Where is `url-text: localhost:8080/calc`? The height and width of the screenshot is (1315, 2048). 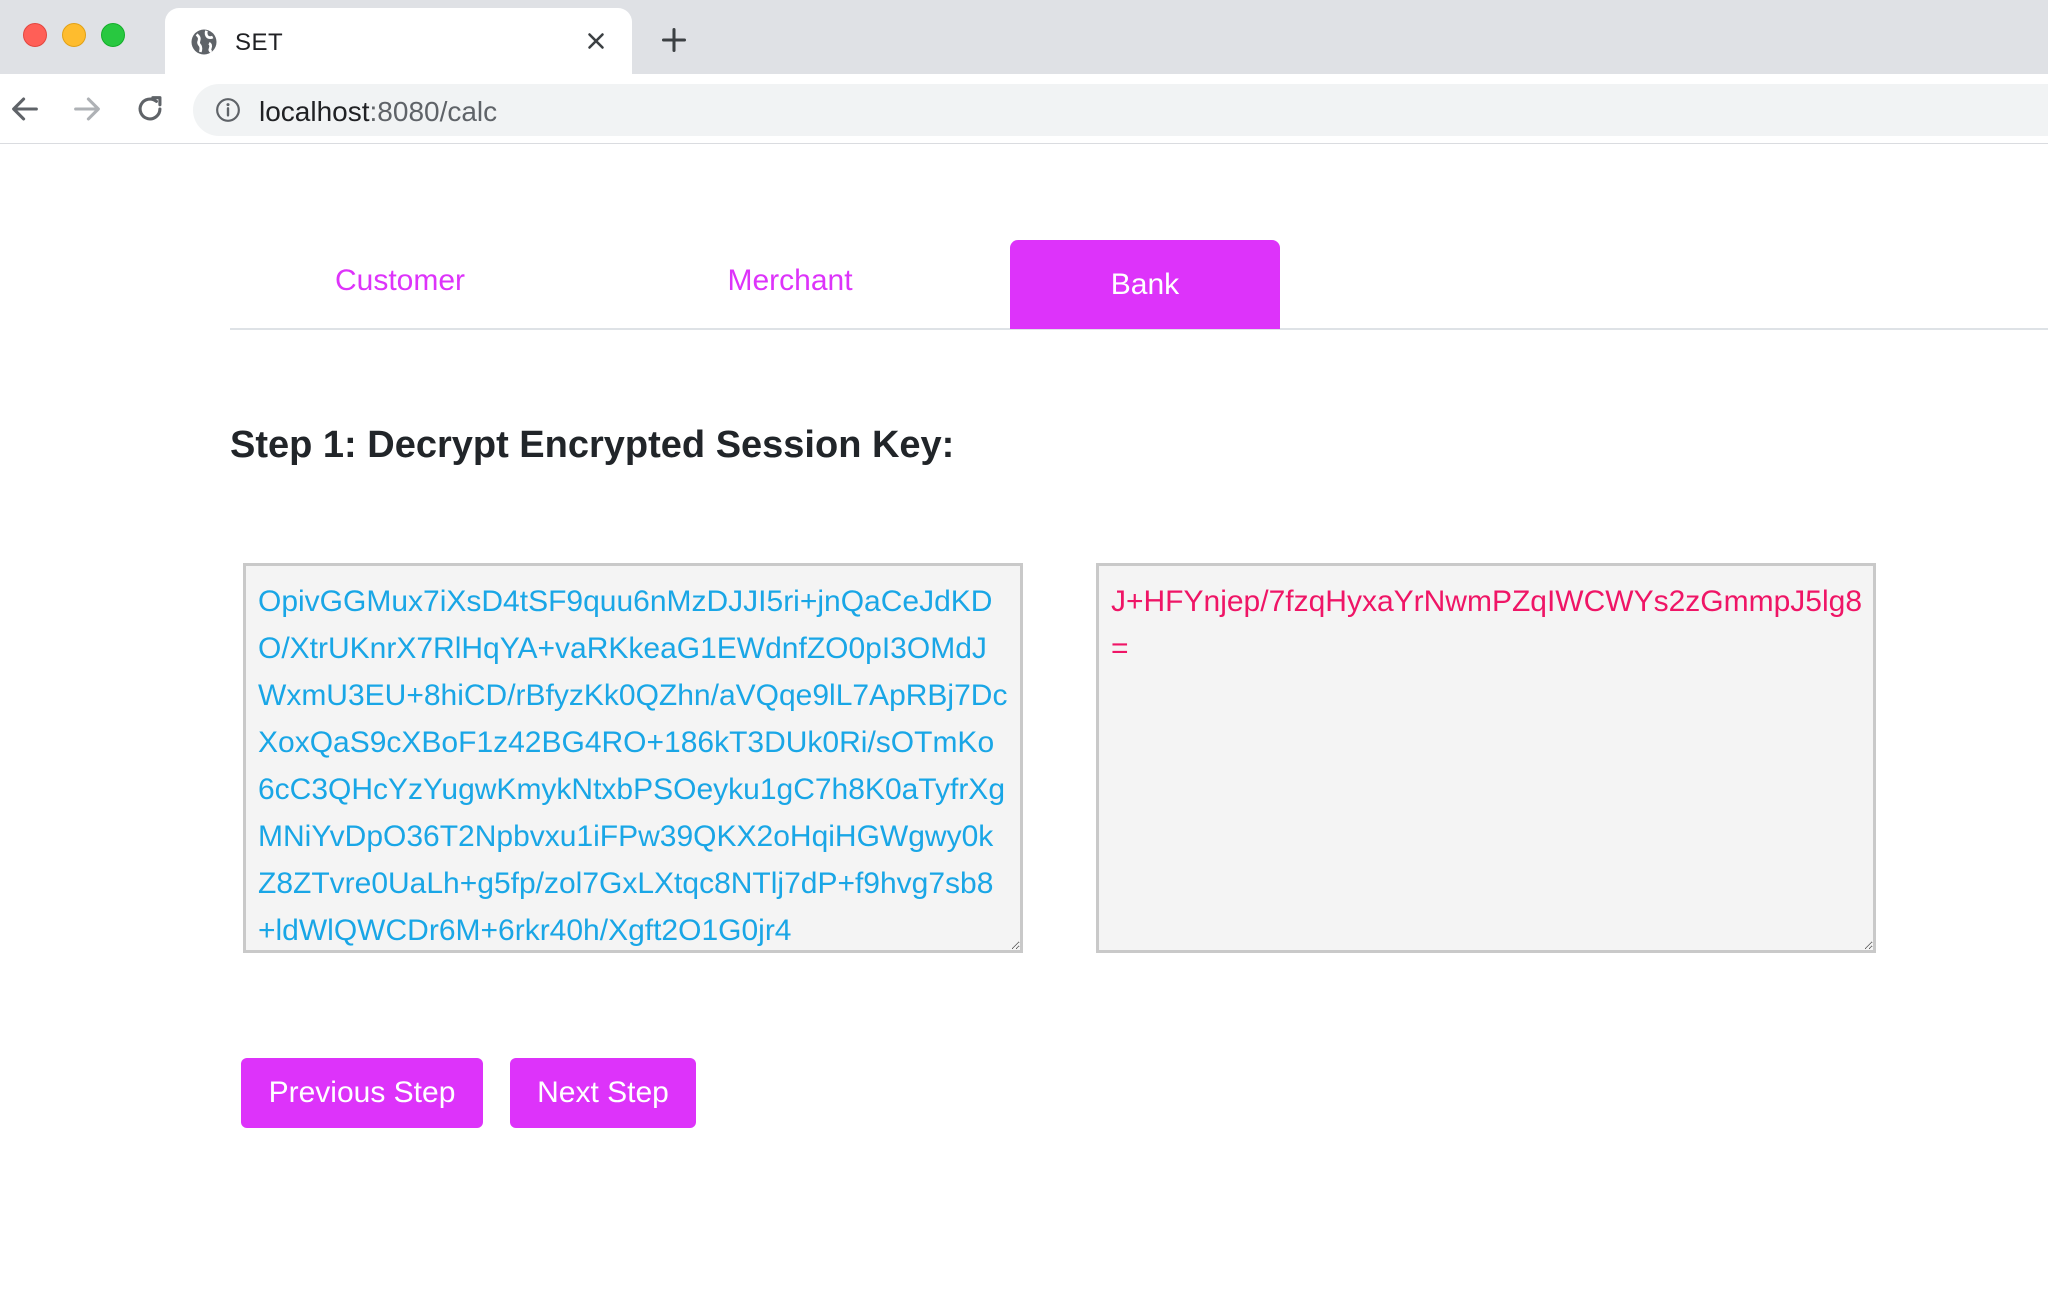
url-text: localhost:8080/calc is located at coordinates (378, 112).